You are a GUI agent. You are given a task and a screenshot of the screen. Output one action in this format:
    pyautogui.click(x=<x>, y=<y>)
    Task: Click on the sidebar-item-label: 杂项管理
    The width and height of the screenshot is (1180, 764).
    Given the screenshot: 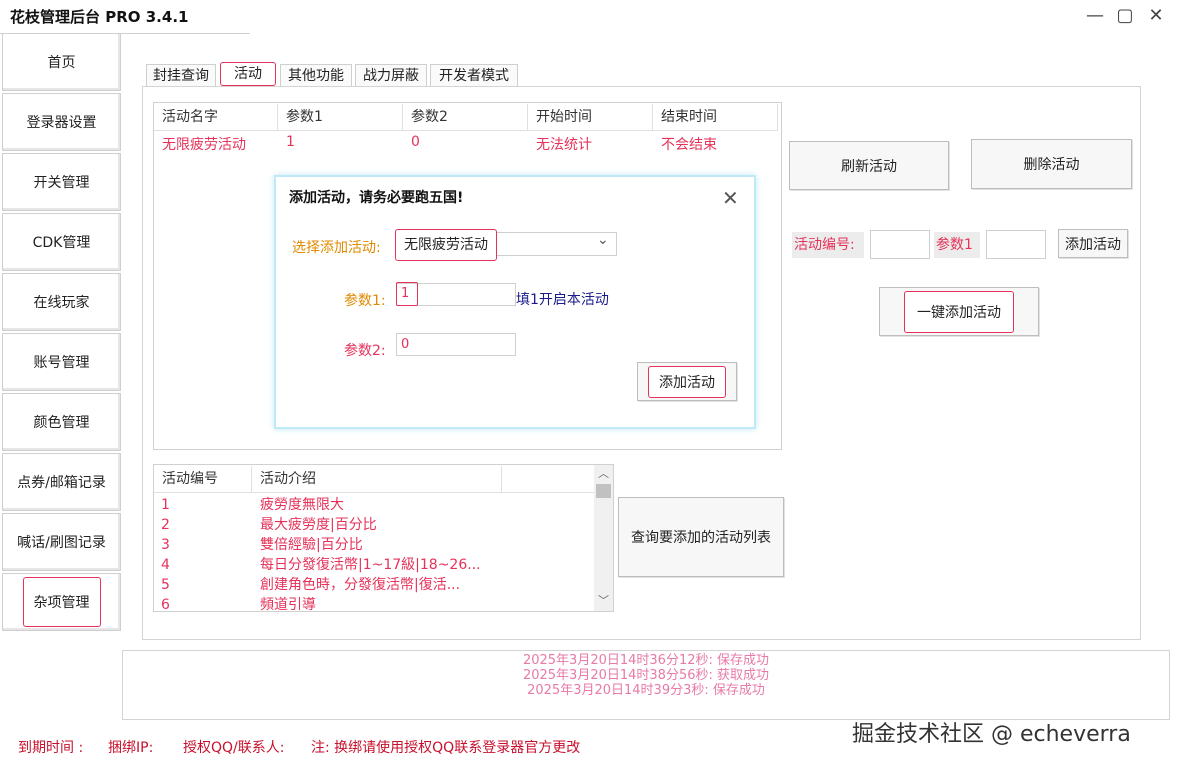 What is the action you would take?
    pyautogui.click(x=61, y=602)
    